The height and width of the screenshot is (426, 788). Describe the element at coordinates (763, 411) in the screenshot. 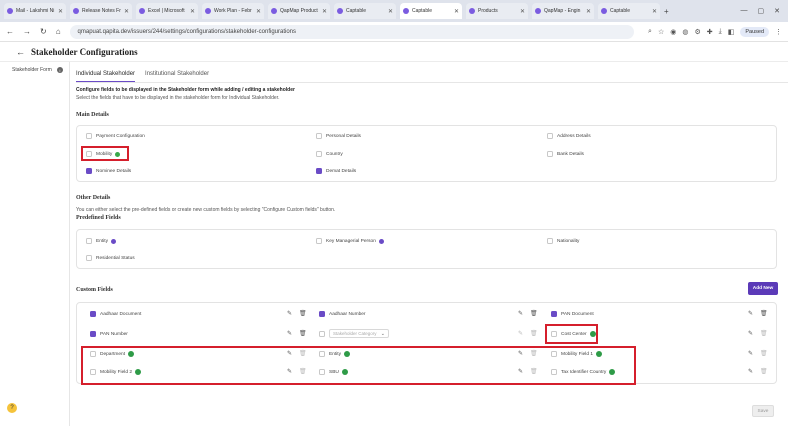

I see `save-button: Save` at that location.